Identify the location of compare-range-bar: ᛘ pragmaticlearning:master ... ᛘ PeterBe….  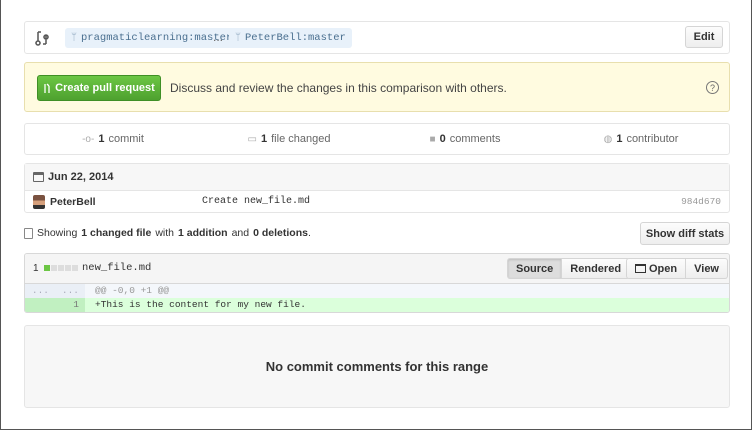
(377, 37).